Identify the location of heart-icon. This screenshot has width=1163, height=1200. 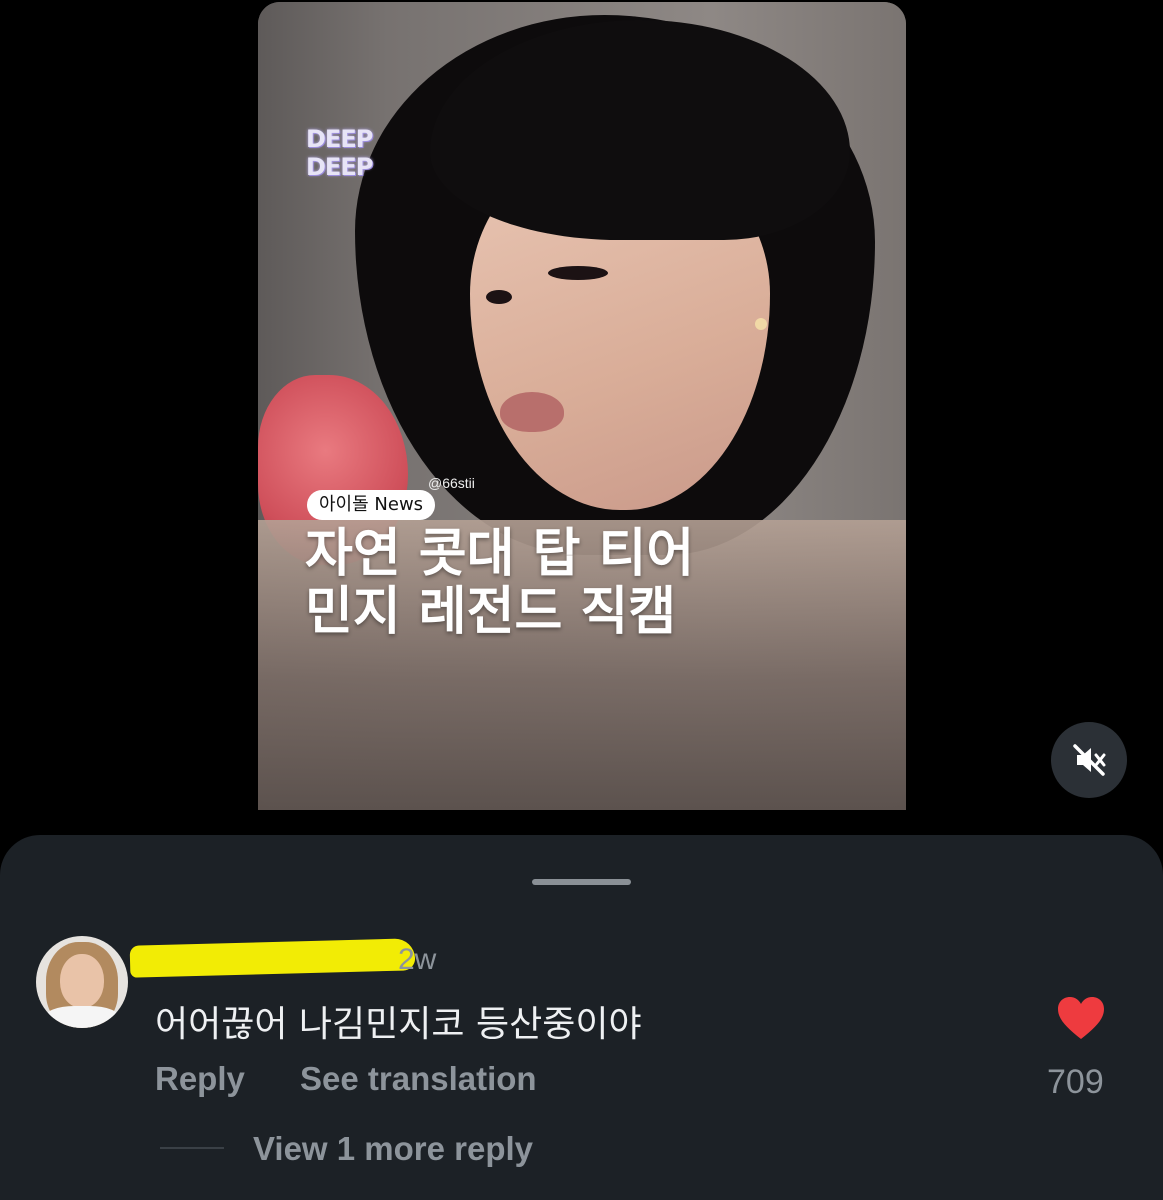
(1081, 1018).